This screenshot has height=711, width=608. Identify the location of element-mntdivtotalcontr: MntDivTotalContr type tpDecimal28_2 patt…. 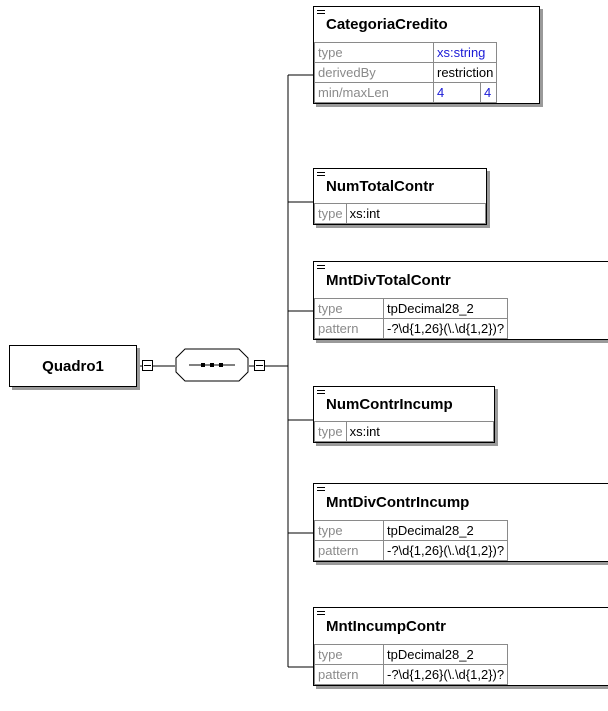
(460, 300).